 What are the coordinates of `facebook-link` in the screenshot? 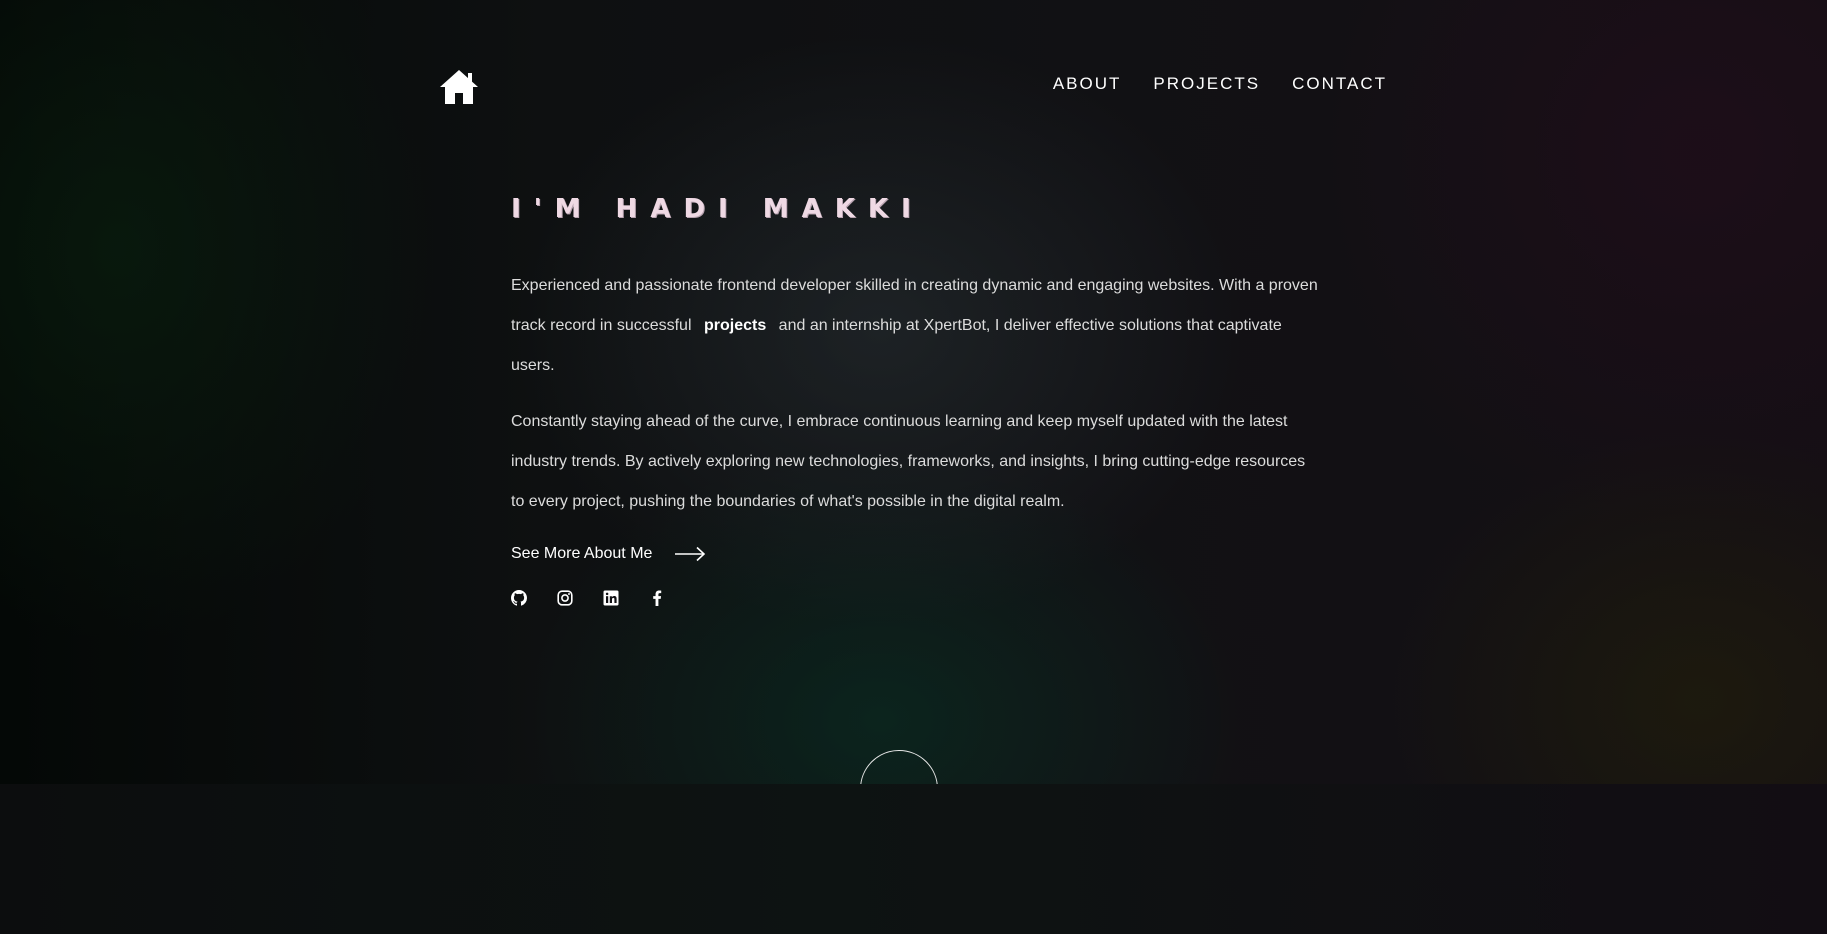 It's located at (657, 598).